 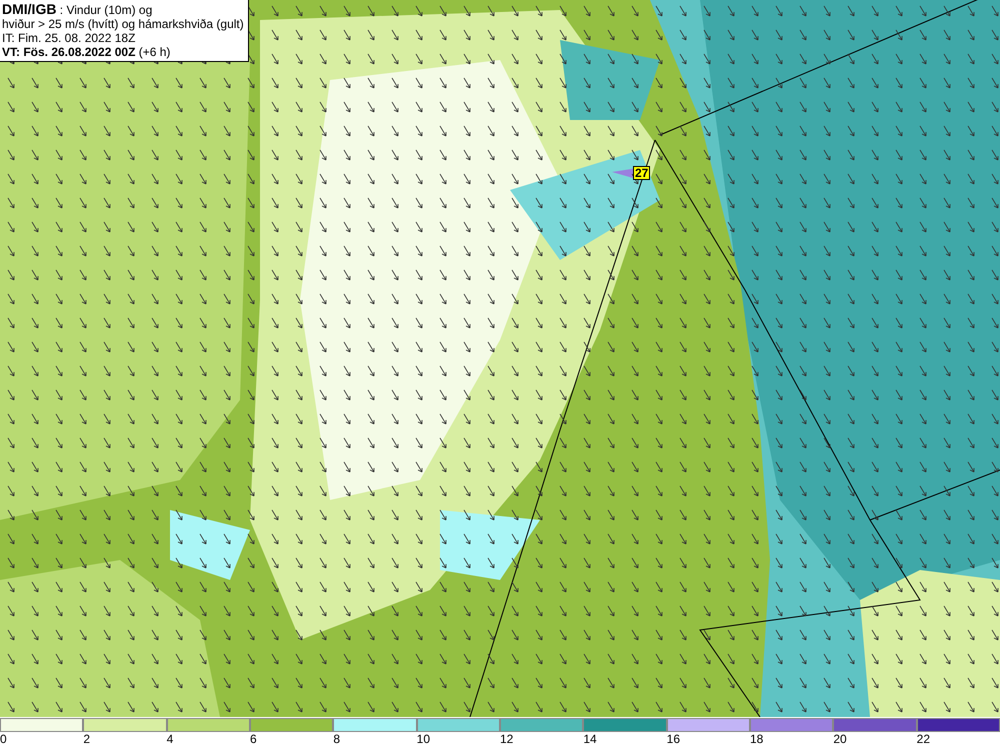 I want to click on gust-label: 27, so click(x=641, y=173).